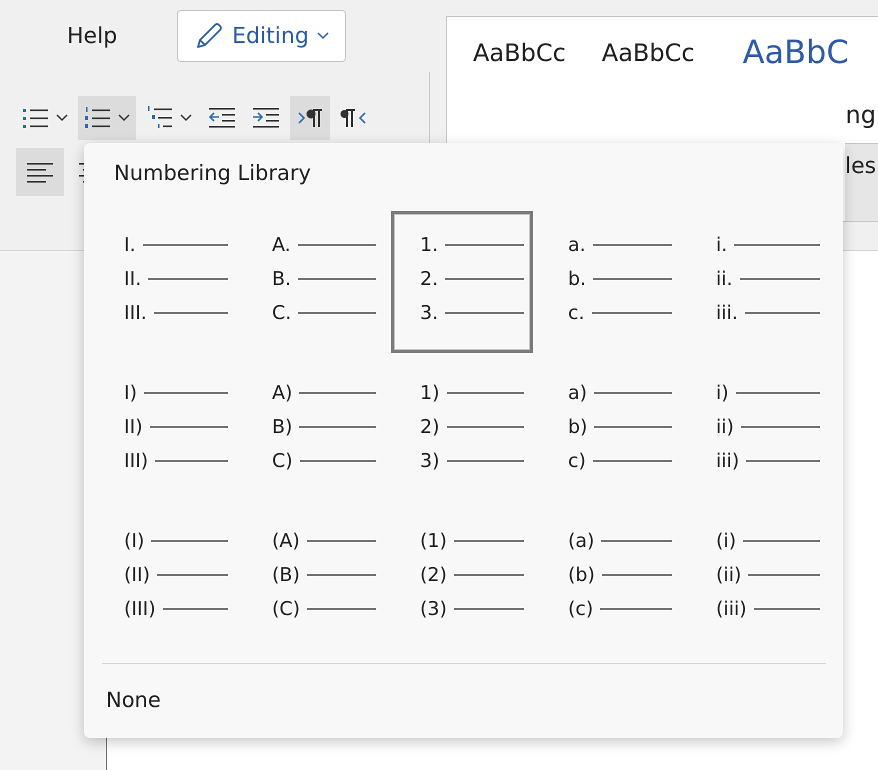 Image resolution: width=878 pixels, height=770 pixels. I want to click on list-marker: (3), so click(433, 609).